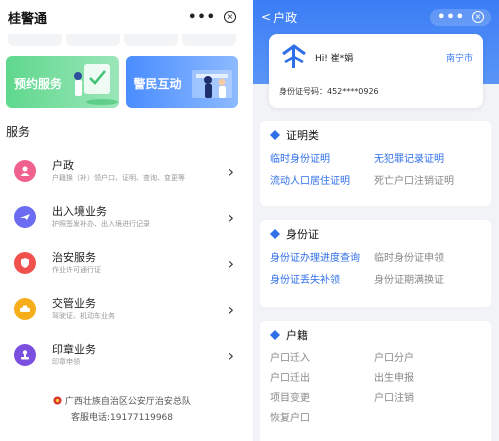  I want to click on card-links: 户口迁入 户口分户 户口迁出 出生申报 项目变更 户口注销 恢复户口, so click(375, 389).